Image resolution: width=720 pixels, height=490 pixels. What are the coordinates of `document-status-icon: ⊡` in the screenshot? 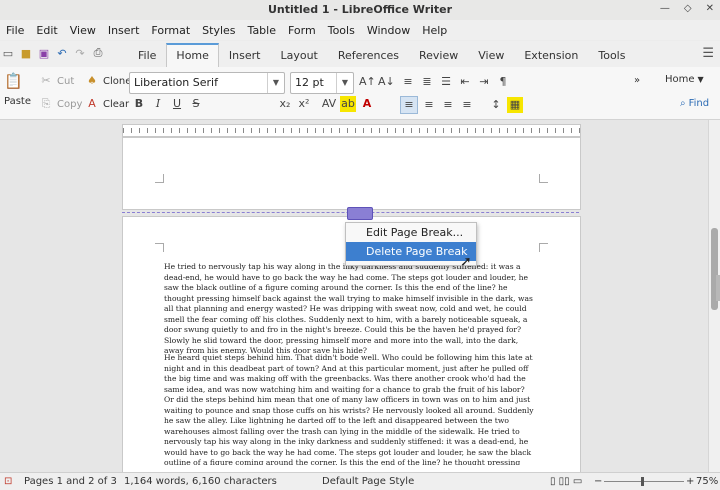 It's located at (8, 481).